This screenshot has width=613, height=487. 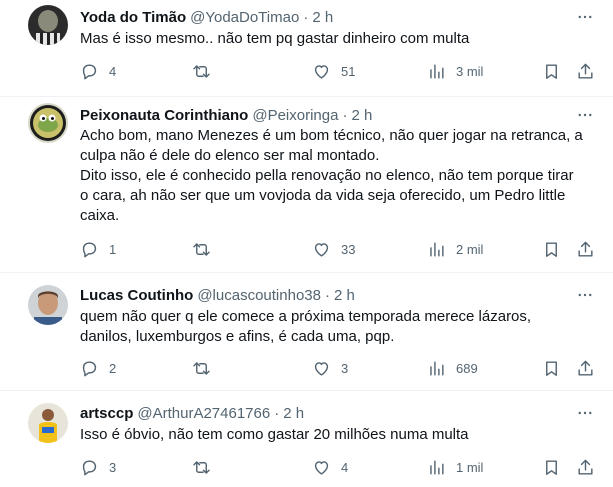 I want to click on action-bar: 1 33 2 mil, so click(x=340, y=249).